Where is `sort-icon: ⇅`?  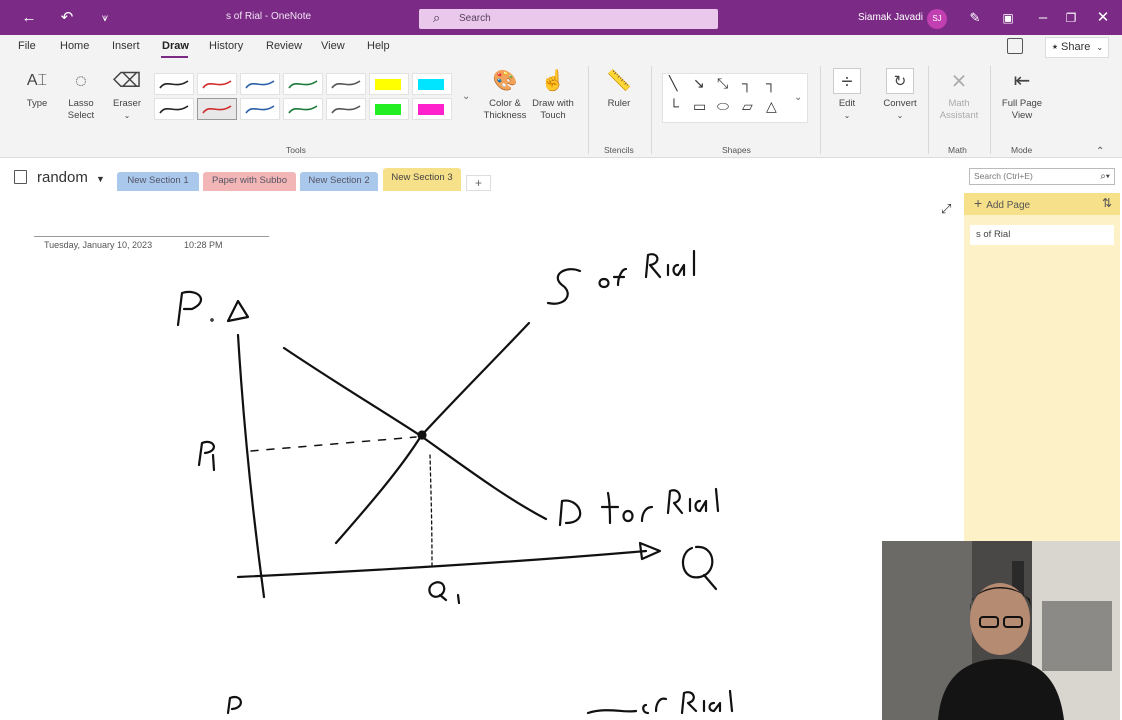 sort-icon: ⇅ is located at coordinates (1107, 203).